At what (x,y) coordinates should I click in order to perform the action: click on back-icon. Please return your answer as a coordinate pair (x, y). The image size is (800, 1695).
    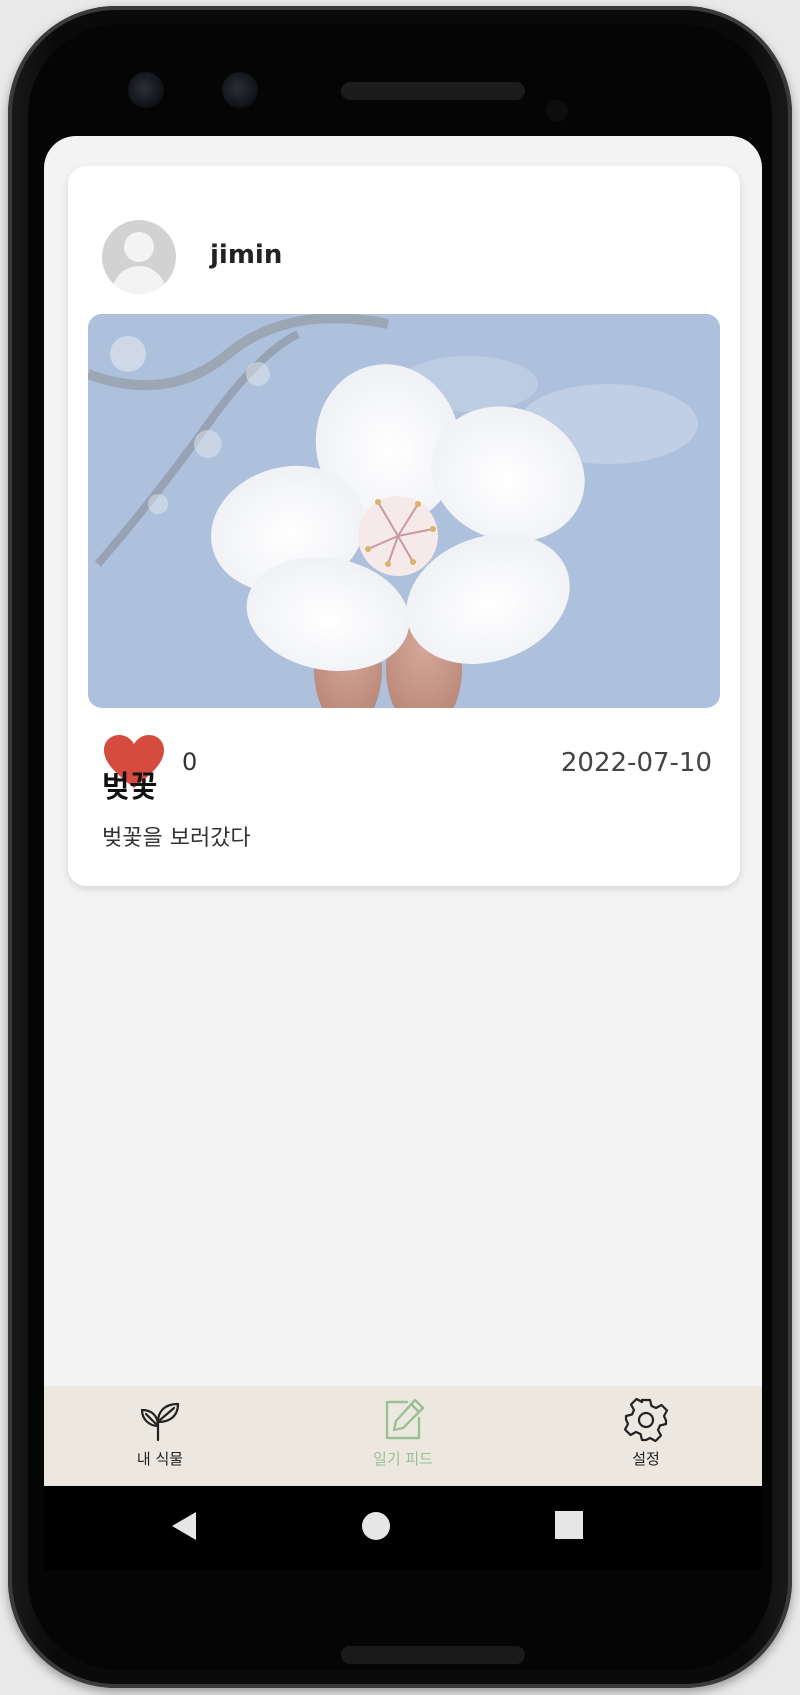
    Looking at the image, I should click on (184, 1526).